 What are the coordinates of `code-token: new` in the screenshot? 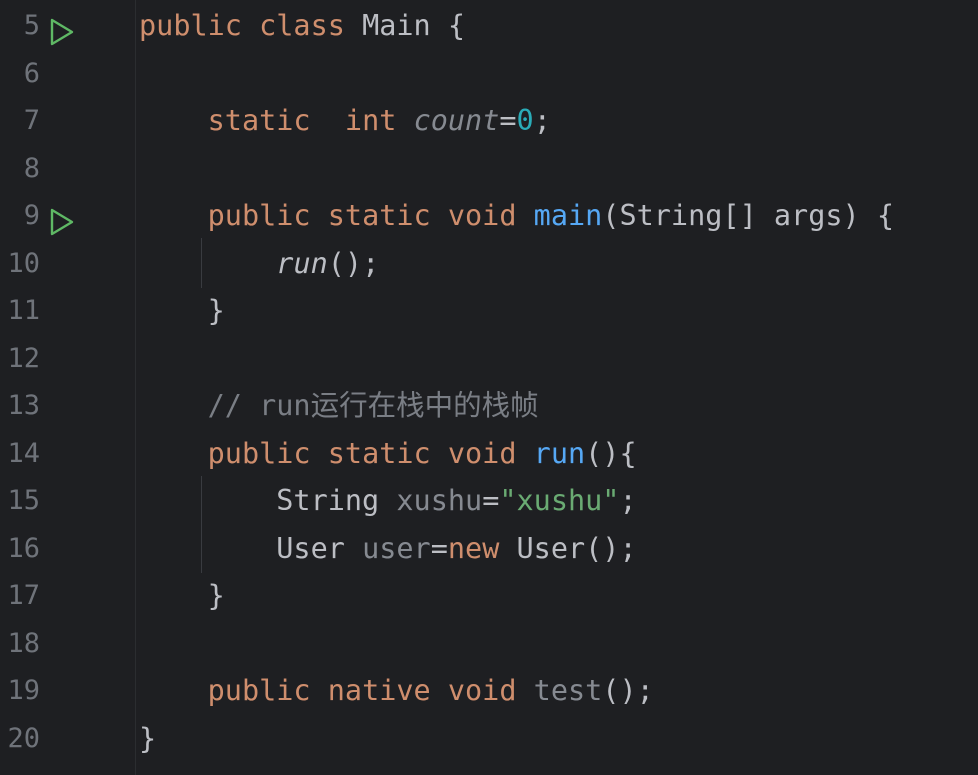 It's located at (482, 548).